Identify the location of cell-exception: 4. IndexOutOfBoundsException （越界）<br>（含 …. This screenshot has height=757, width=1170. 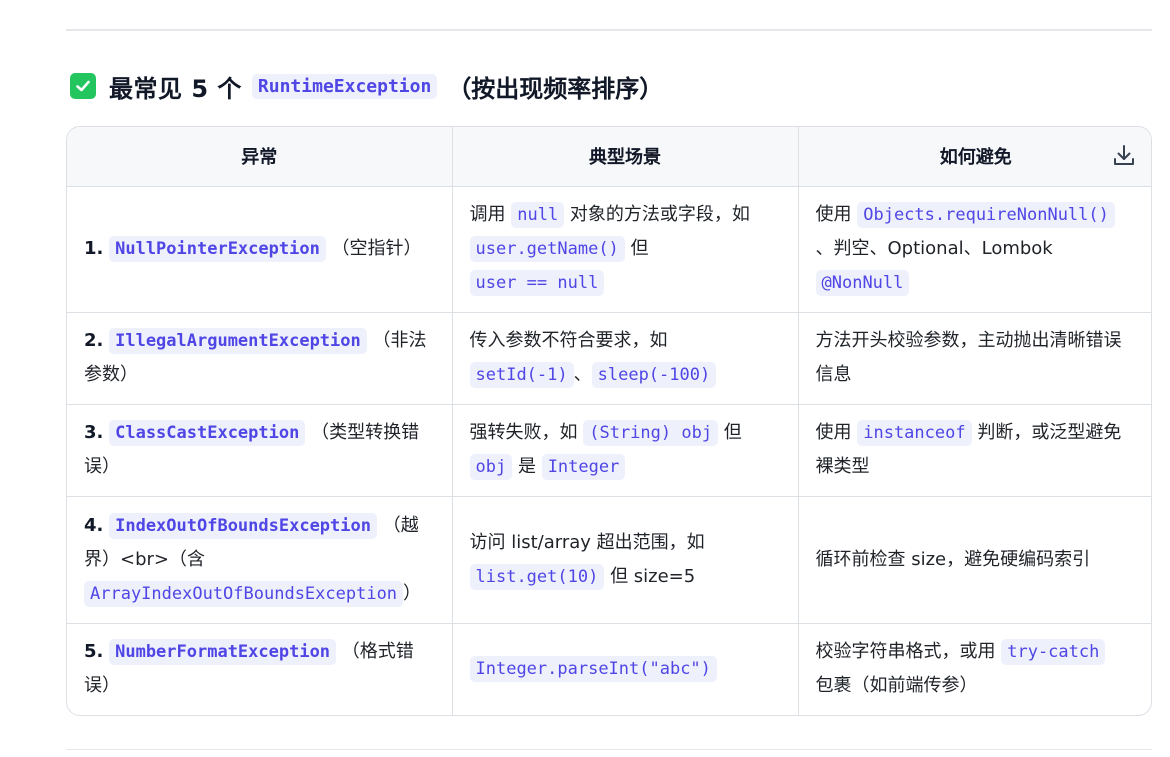
(260, 560).